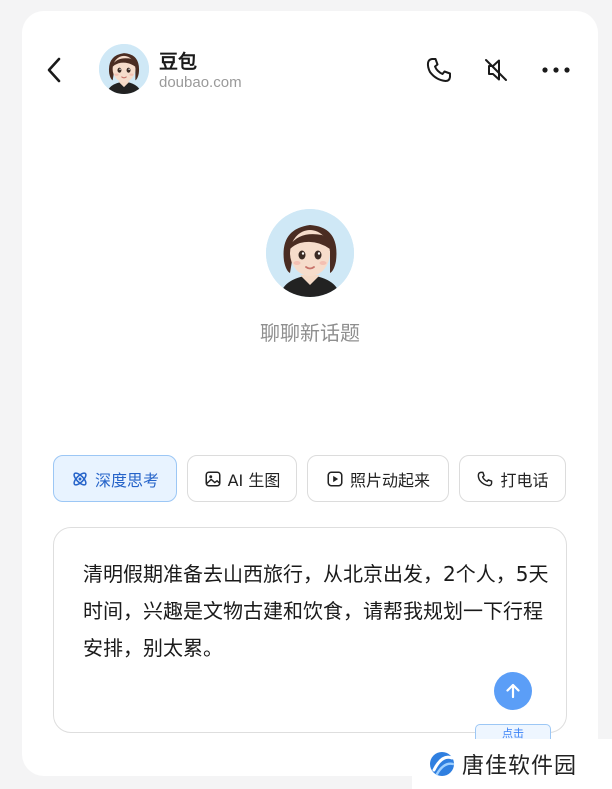 The width and height of the screenshot is (612, 789). What do you see at coordinates (126, 480) in the screenshot?
I see `chip-label: 深度思考` at bounding box center [126, 480].